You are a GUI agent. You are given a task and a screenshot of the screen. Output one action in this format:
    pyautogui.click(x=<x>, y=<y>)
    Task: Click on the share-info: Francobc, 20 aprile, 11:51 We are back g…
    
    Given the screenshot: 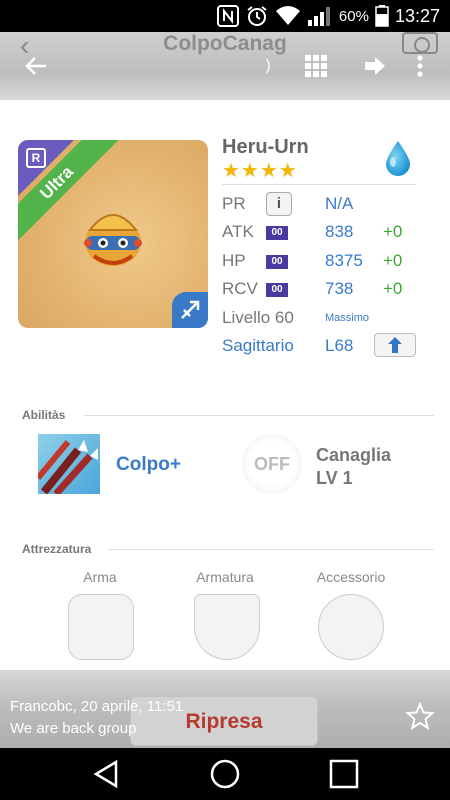 What is the action you would take?
    pyautogui.click(x=96, y=718)
    